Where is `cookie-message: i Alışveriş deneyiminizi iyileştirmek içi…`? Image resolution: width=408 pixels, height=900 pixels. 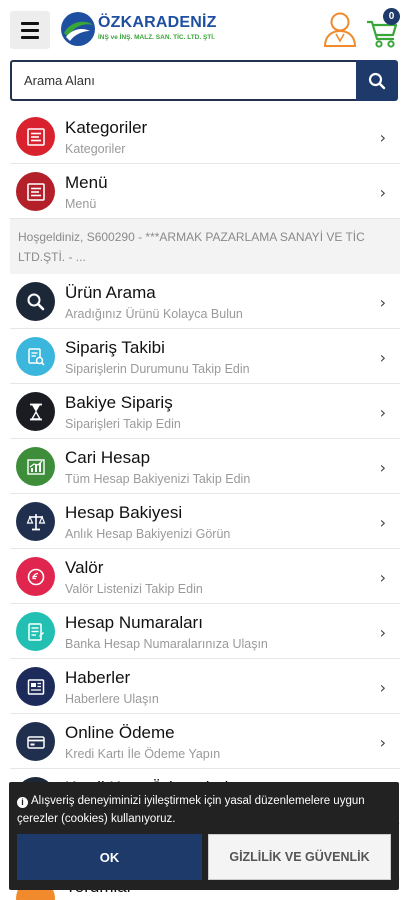 cookie-message: i Alışveriş deneyiminizi iyileştirmek içi… is located at coordinates (204, 810).